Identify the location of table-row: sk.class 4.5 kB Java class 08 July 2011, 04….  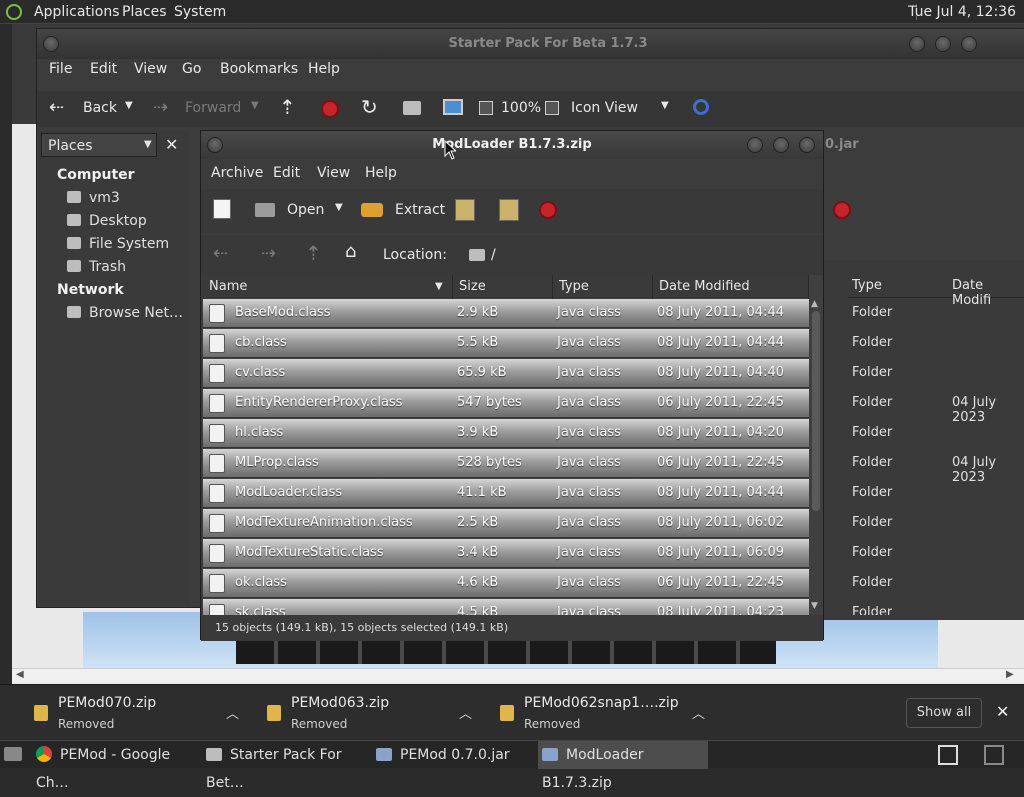
(506, 607).